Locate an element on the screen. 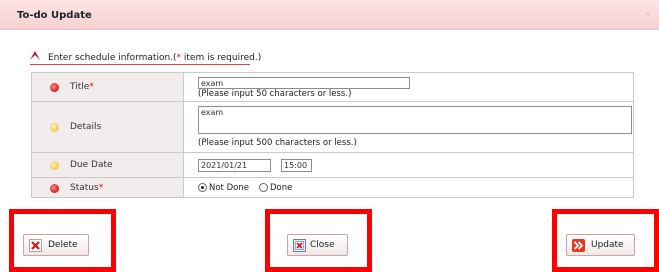 The image size is (659, 272). details-label-cell: Details is located at coordinates (107, 127).